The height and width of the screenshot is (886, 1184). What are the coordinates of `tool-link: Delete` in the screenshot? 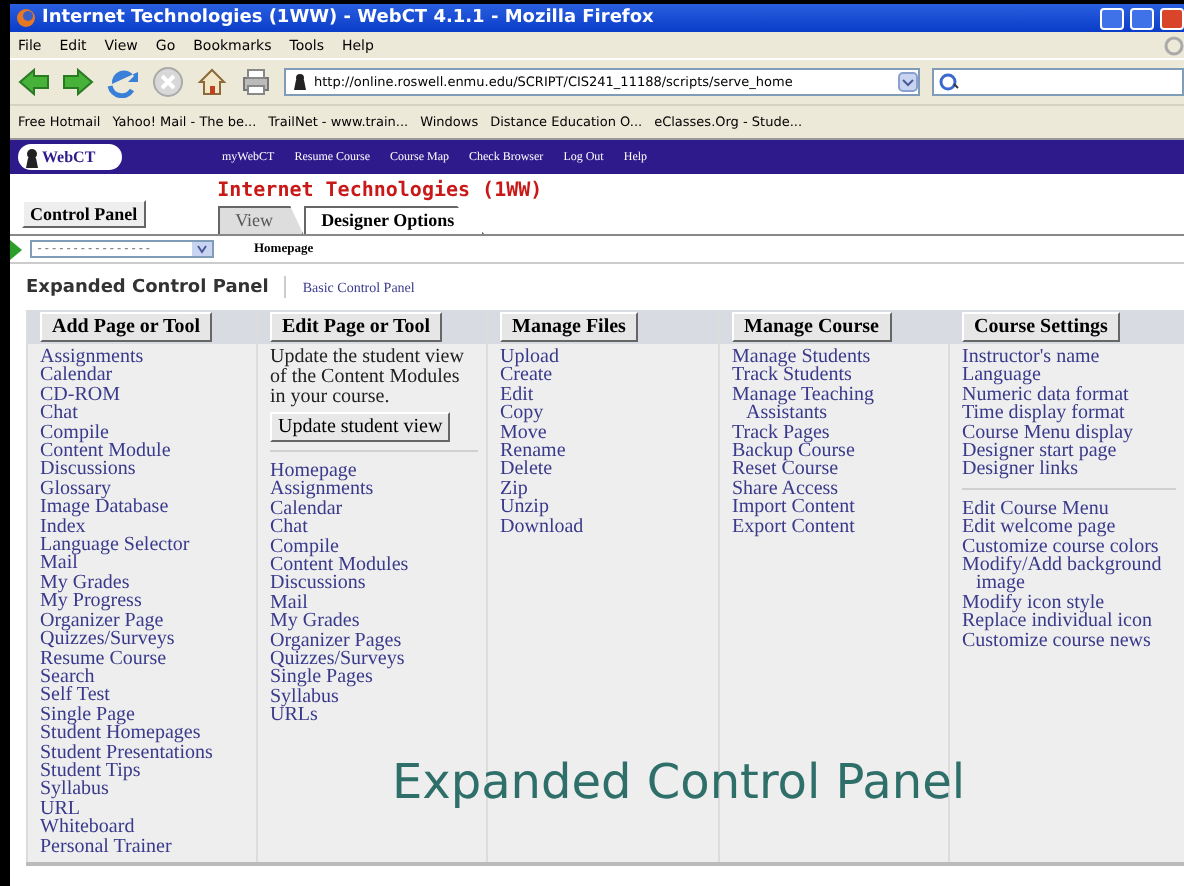 It's located at (605, 470).